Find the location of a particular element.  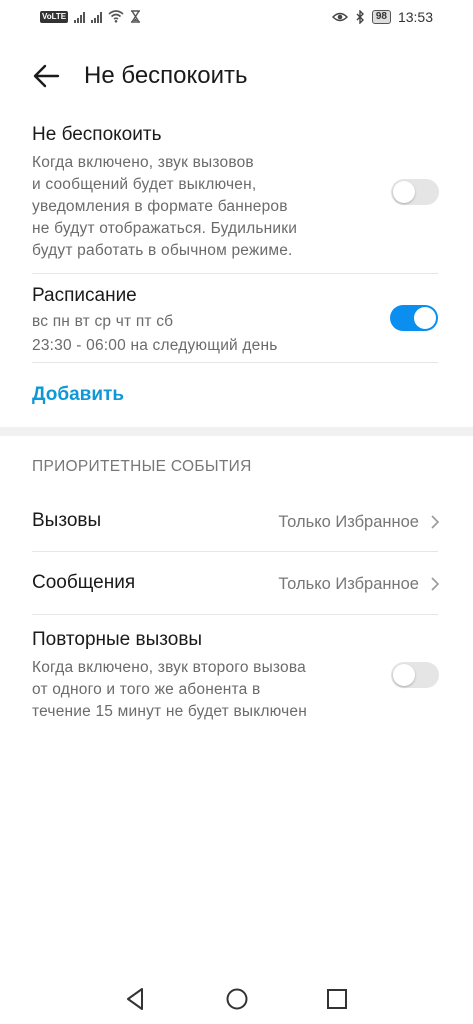

dnd-toggle is located at coordinates (415, 192).